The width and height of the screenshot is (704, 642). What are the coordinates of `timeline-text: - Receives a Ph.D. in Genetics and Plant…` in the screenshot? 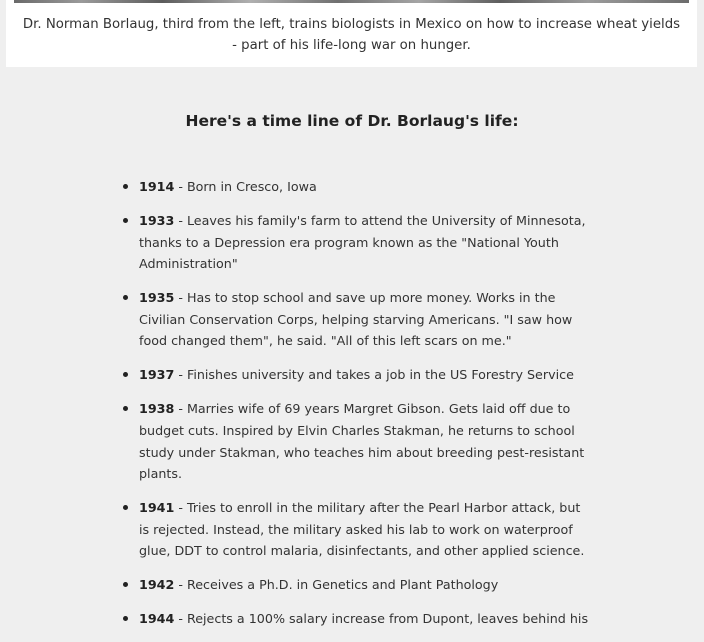 It's located at (336, 585).